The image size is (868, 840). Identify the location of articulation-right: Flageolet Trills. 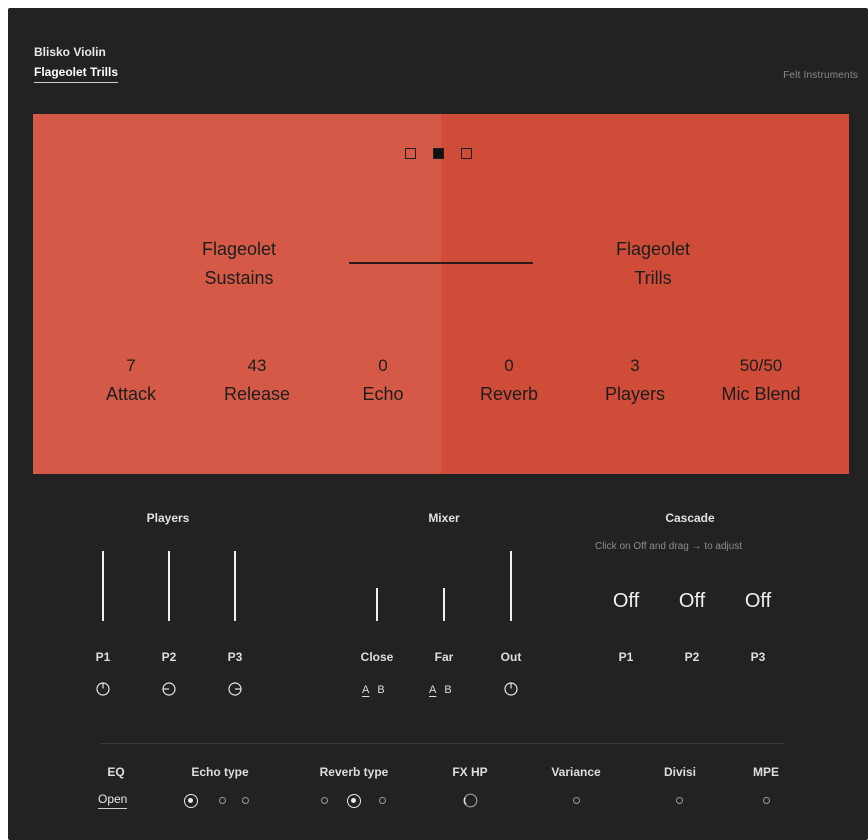
(653, 264).